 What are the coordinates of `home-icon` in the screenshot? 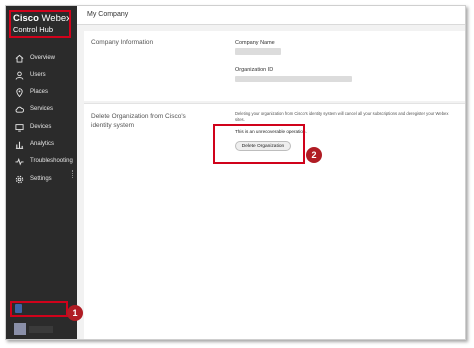 It's located at (19, 58).